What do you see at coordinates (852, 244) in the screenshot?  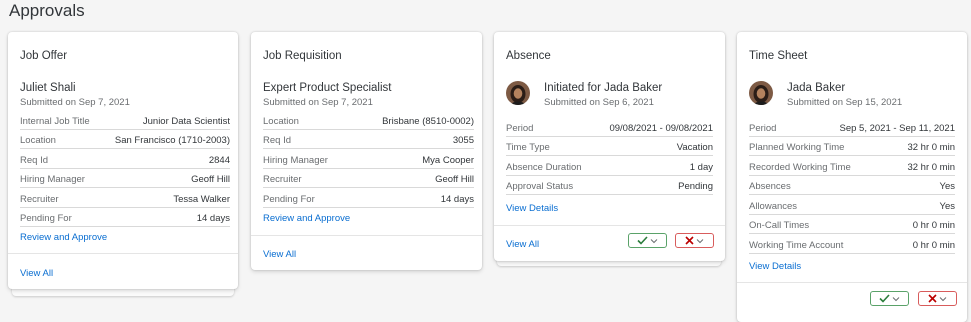 I see `detail-row: Working Time Account 0 hr 0 min` at bounding box center [852, 244].